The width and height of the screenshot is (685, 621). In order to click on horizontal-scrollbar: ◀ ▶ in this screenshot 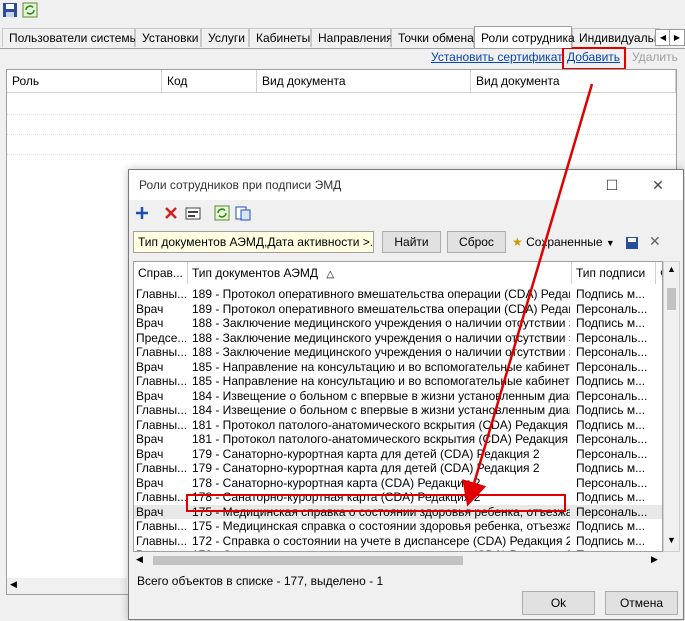, I will do `click(398, 560)`.